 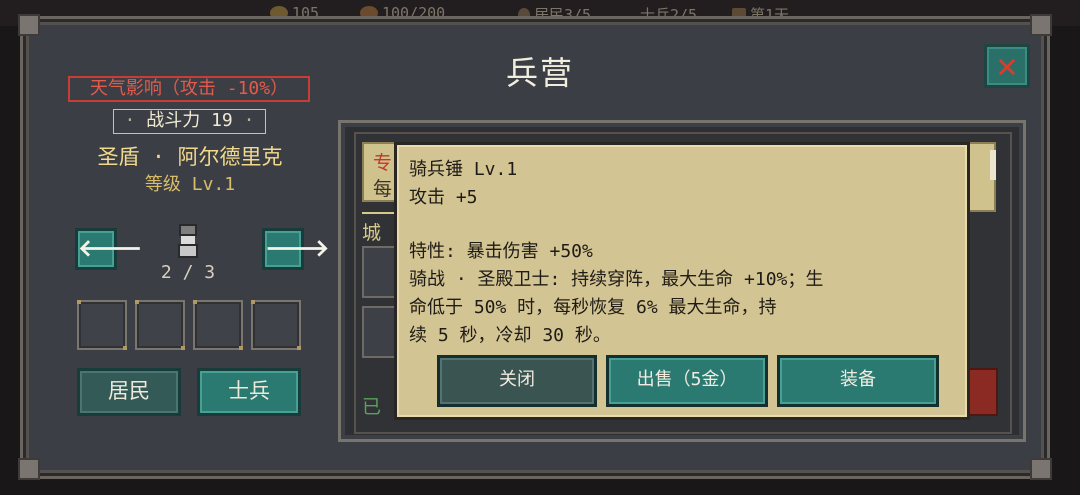 I want to click on tab-soldier: 士兵, so click(x=249, y=392).